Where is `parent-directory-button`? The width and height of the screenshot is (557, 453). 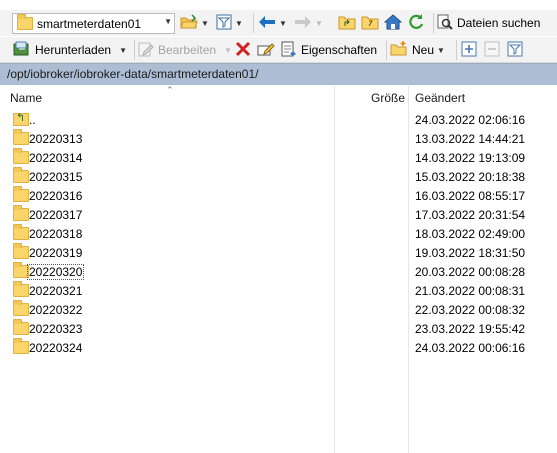
parent-directory-button is located at coordinates (347, 23).